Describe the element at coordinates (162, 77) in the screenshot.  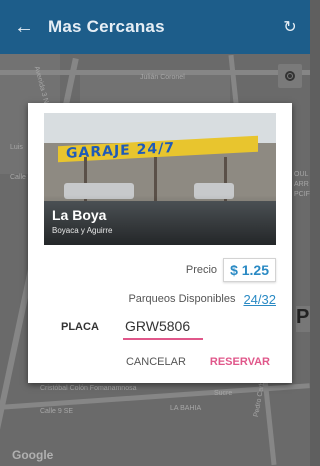
I see `street-label: Julián Coronel` at that location.